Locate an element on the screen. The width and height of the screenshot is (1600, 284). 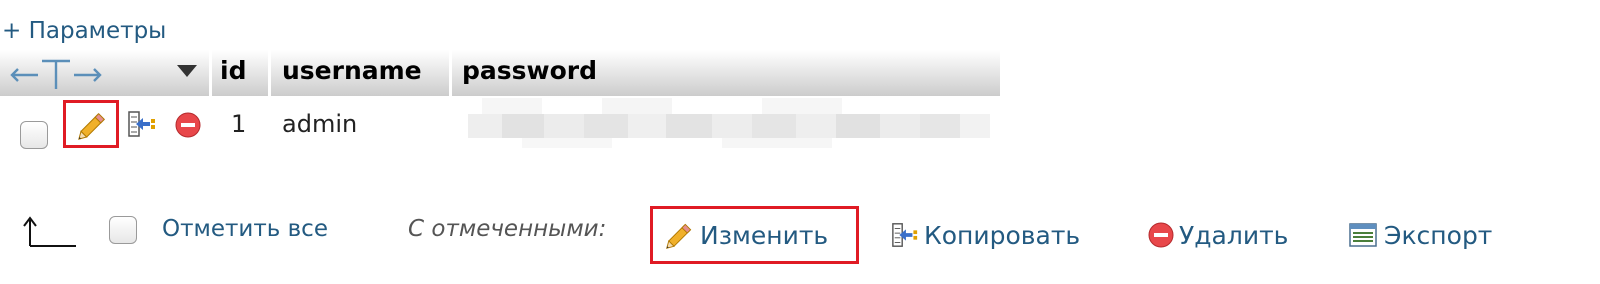
with-selected-label: С отмеченными: is located at coordinates (507, 229).